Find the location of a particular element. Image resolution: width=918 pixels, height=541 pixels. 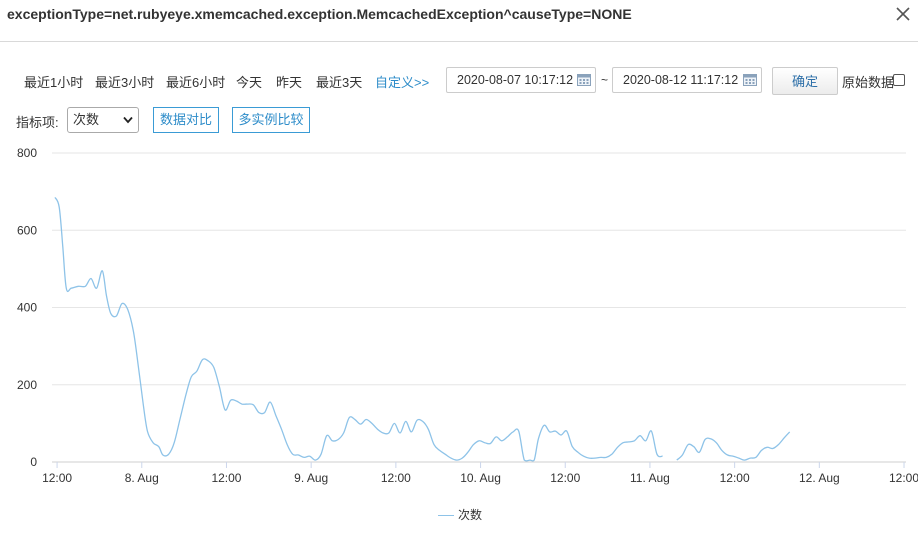

range-last-3-days: 最近3天 is located at coordinates (339, 81).